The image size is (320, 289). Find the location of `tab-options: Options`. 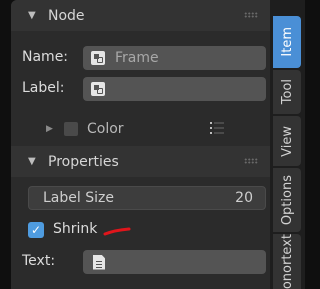

tab-options: Options is located at coordinates (287, 200).